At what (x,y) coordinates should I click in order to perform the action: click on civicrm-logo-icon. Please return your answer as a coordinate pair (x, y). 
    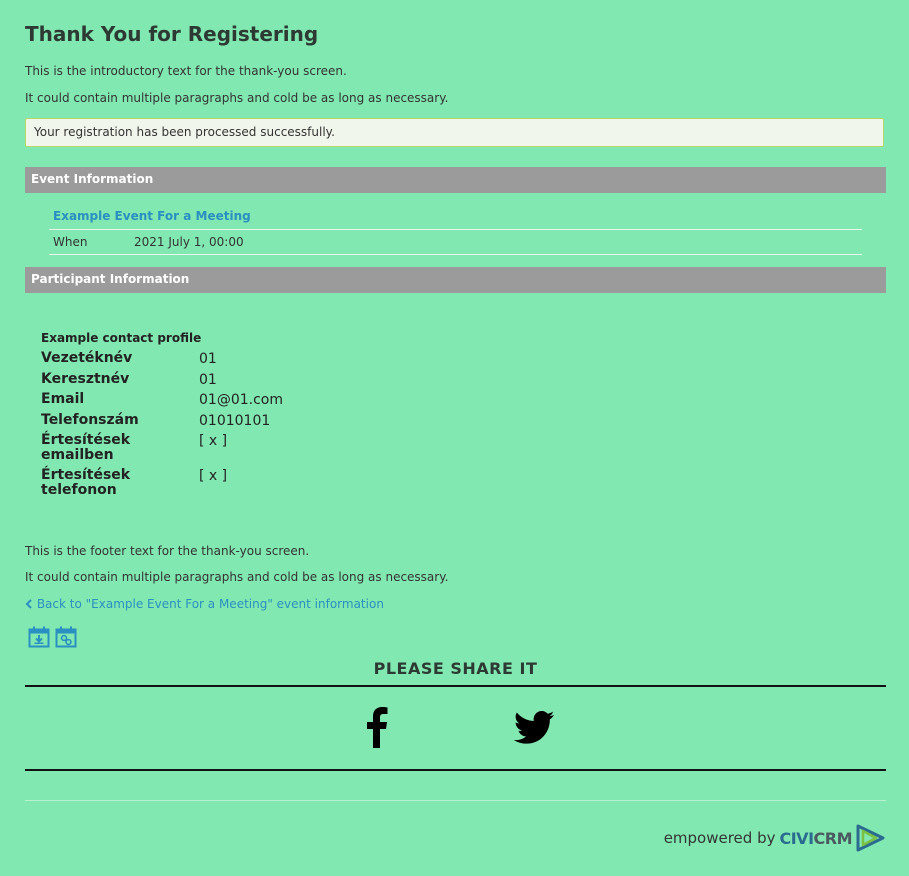
    Looking at the image, I should click on (870, 838).